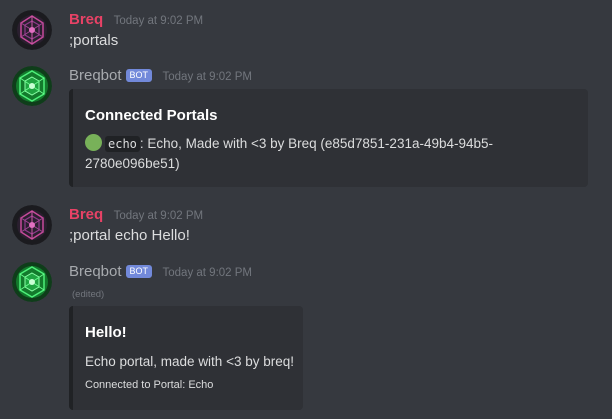 This screenshot has height=419, width=612. I want to click on embed-description: Echo portal, made with <3 by breq!, so click(189, 361).